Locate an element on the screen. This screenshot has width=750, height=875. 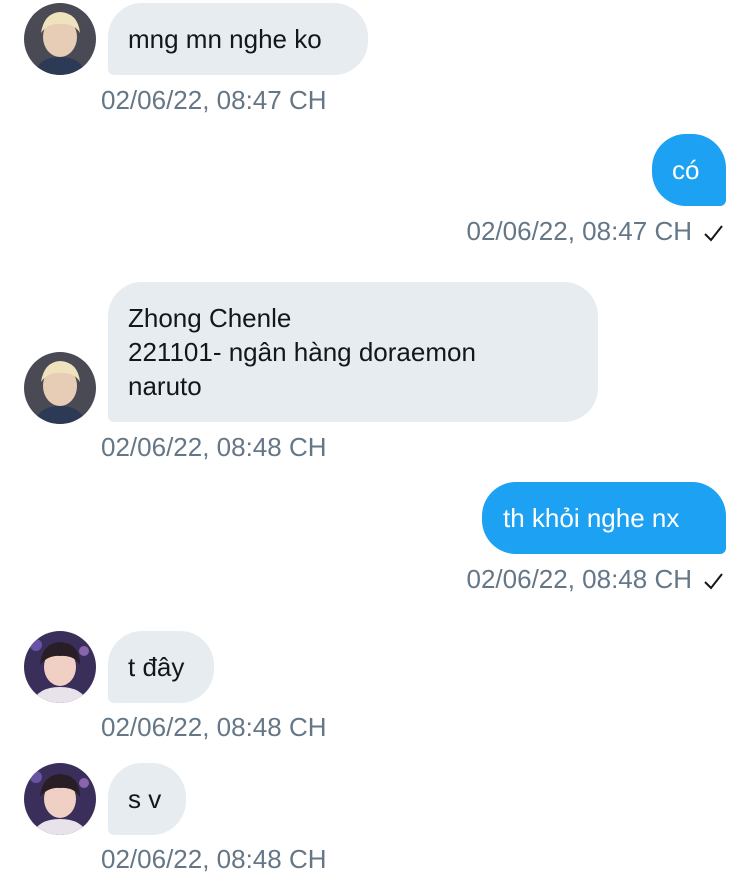
message-text: mng mn nghe ko is located at coordinates (225, 39).